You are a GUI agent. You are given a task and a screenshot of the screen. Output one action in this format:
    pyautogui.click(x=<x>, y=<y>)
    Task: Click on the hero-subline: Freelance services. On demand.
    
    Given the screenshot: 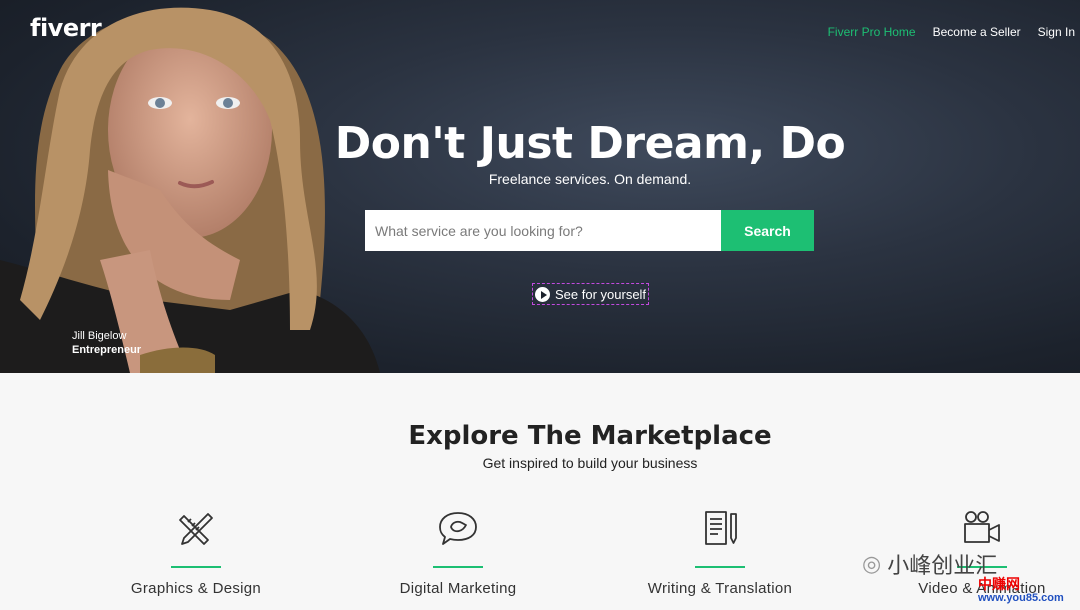 What is the action you would take?
    pyautogui.click(x=590, y=179)
    